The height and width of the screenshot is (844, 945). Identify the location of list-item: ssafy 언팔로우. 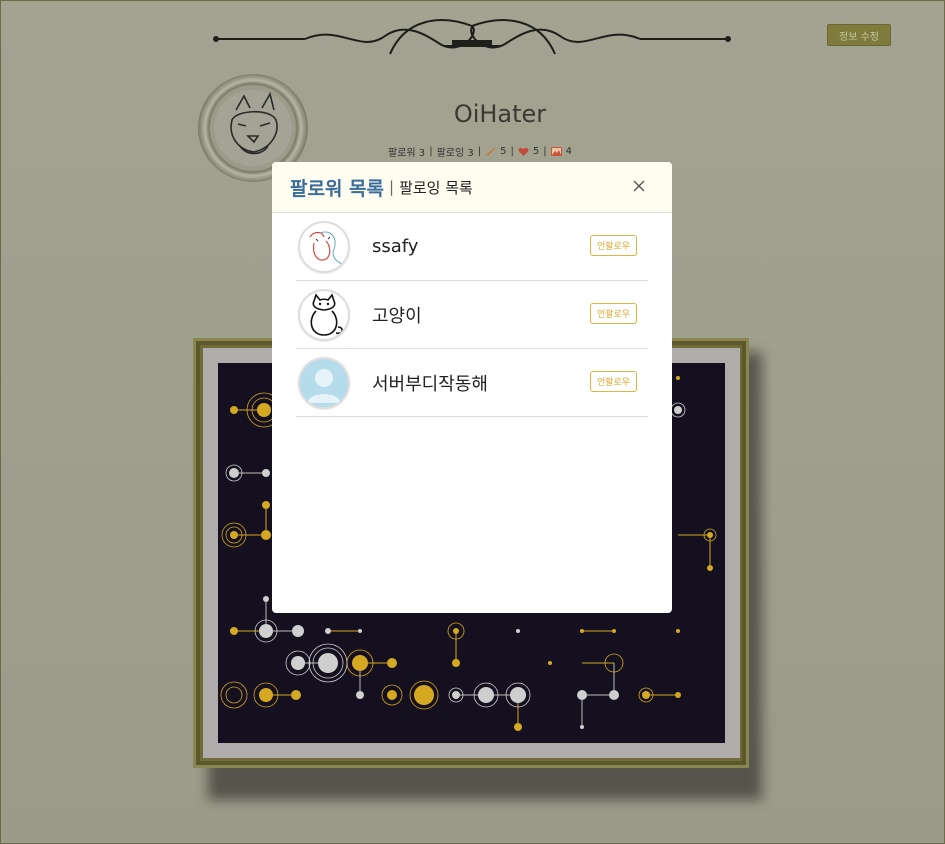
(472, 247).